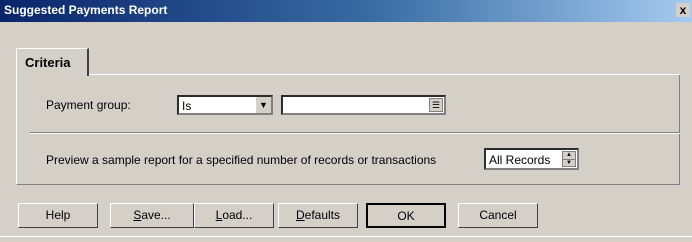 This screenshot has width=692, height=242. Describe the element at coordinates (225, 105) in the screenshot. I see `operator-select: Is ▼` at that location.